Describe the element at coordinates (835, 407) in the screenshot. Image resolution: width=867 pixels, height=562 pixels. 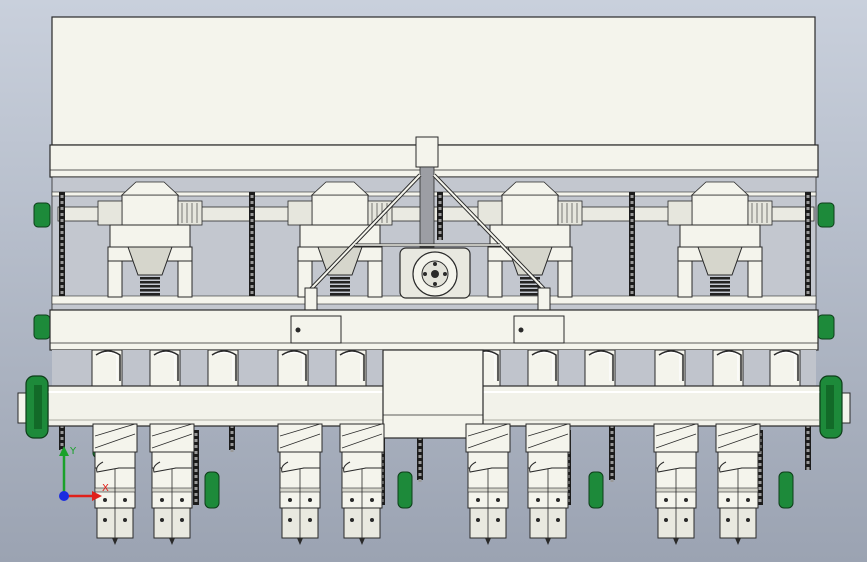
I see `right-side-wheel` at that location.